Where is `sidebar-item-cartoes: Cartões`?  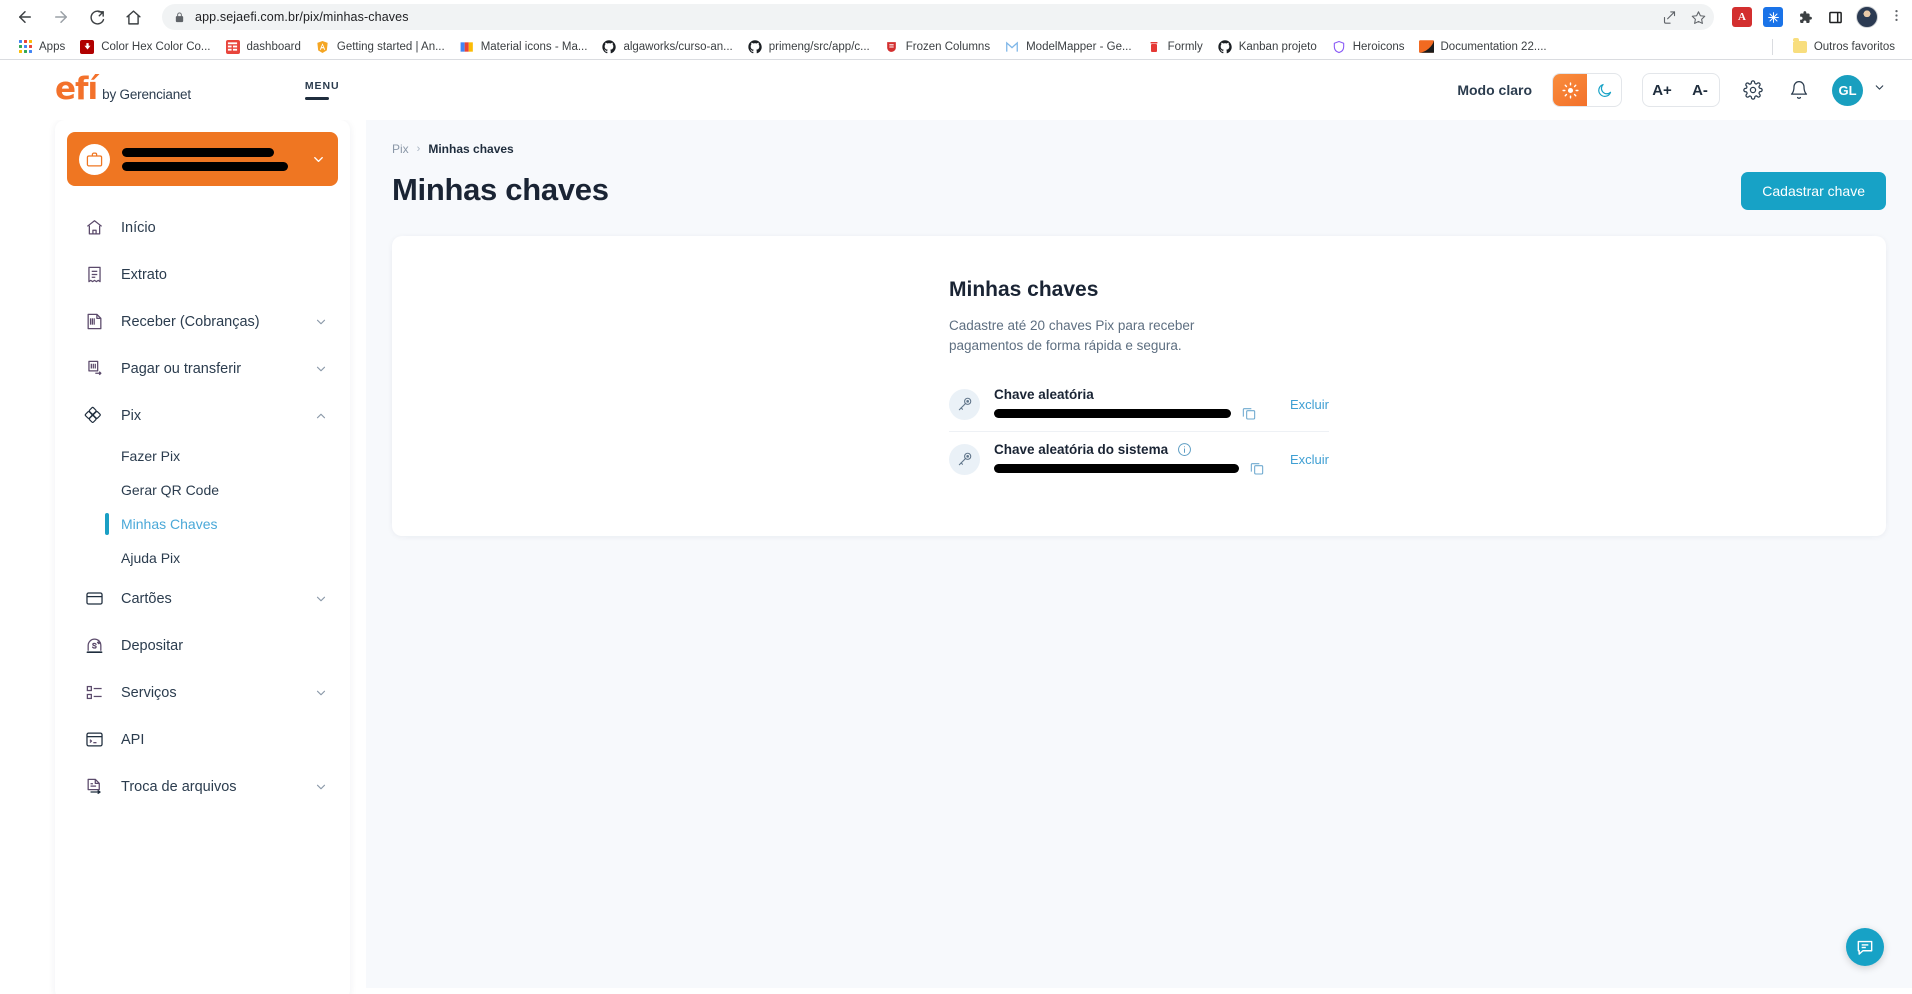
sidebar-item-cartoes: Cartões is located at coordinates (202, 598).